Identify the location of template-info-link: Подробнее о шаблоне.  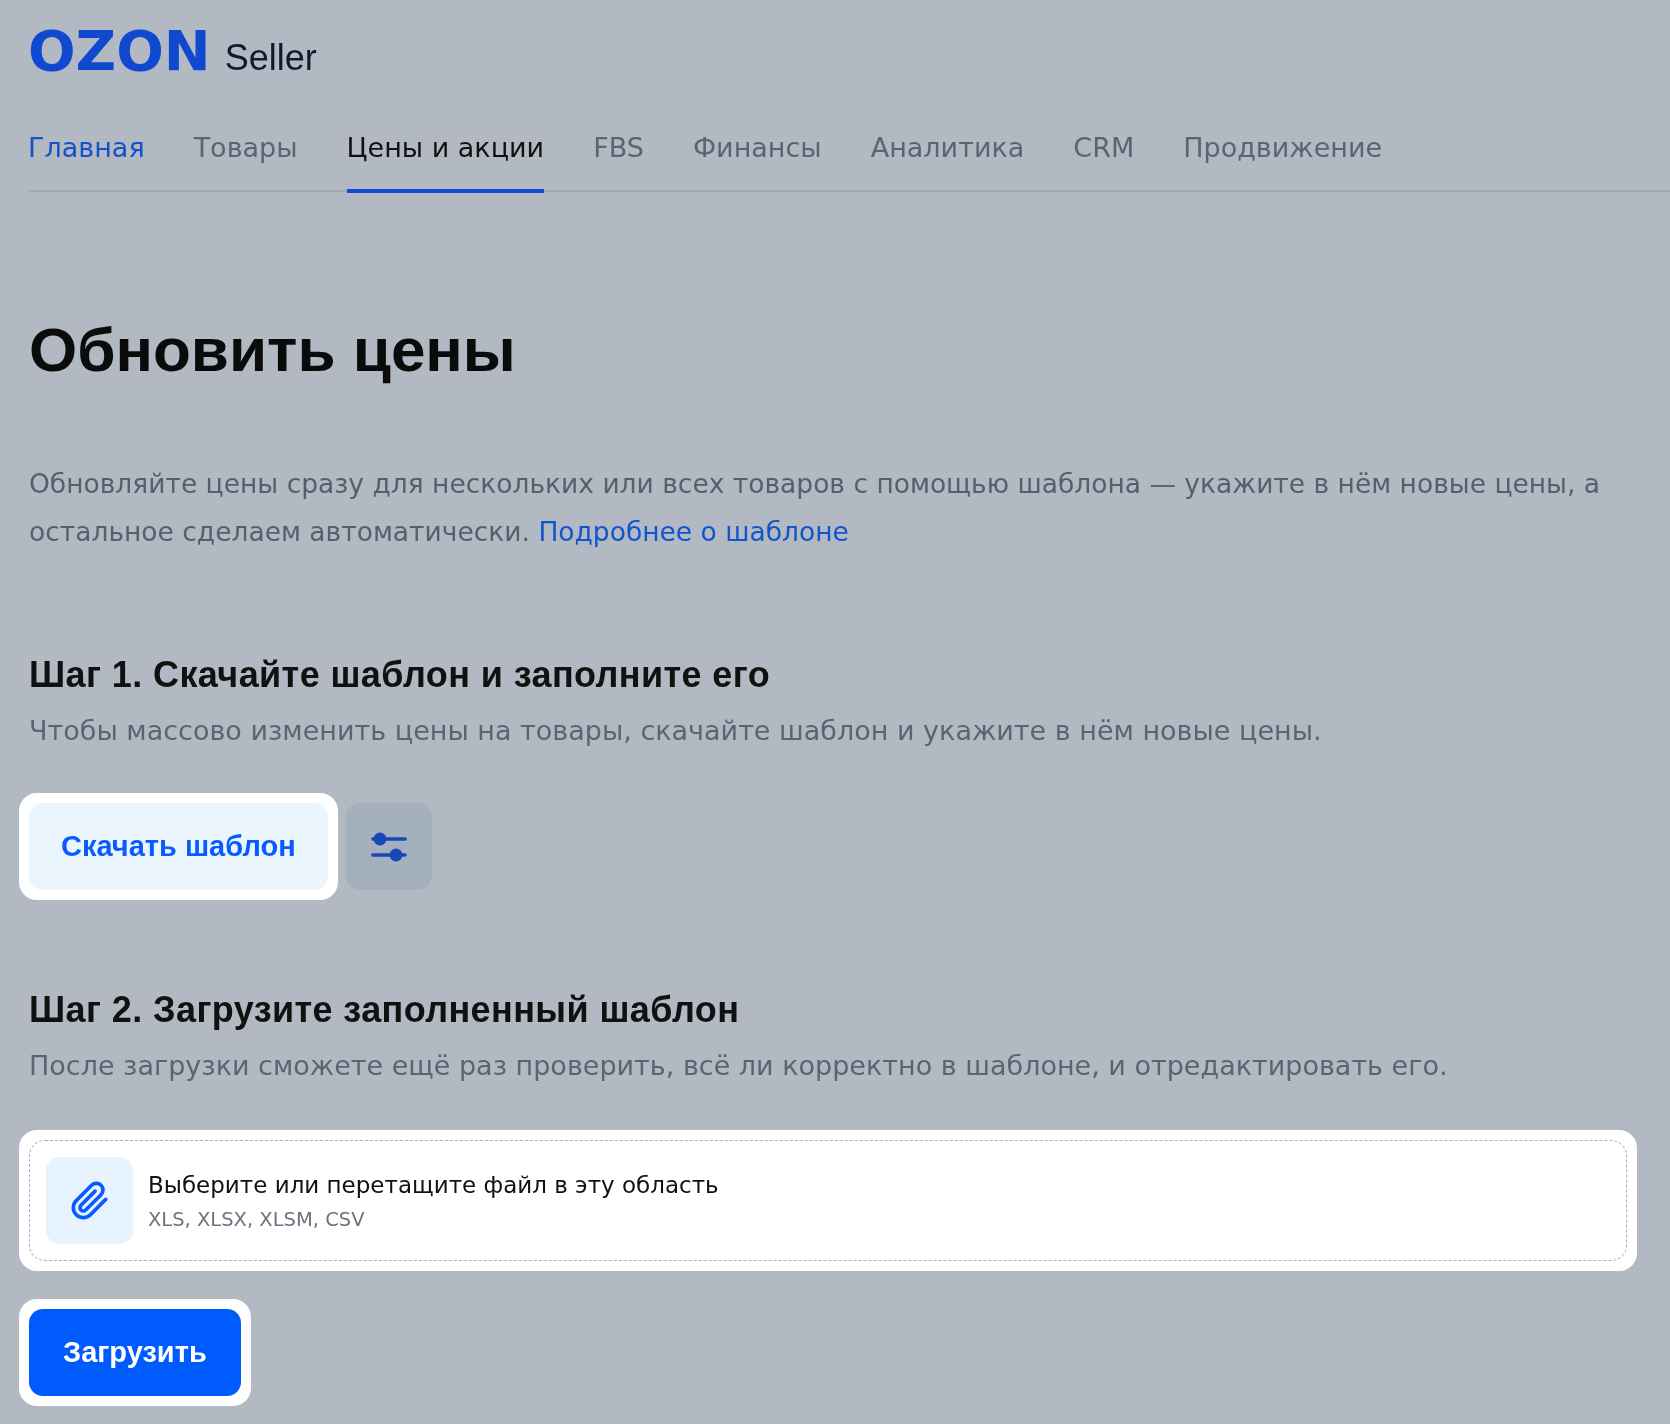
(693, 531).